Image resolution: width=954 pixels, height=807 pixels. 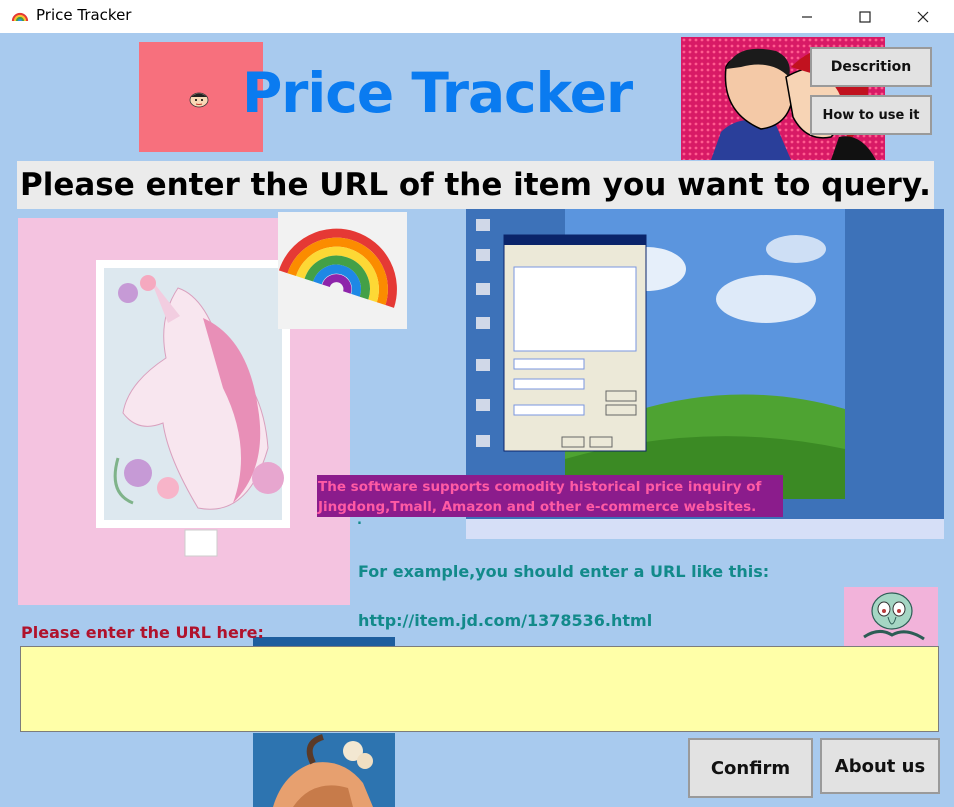 I want to click on vintage-woman-image, so click(x=324, y=770).